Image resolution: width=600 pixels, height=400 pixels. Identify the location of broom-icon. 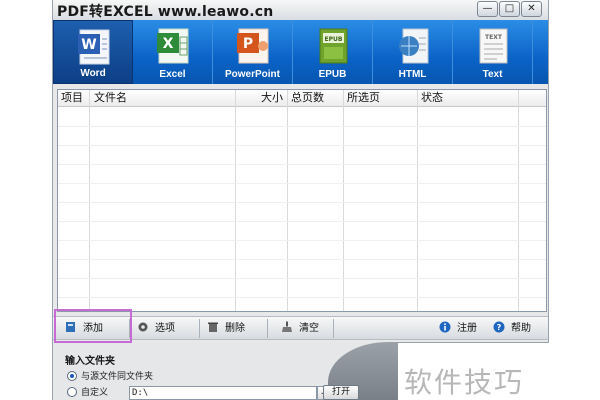
(287, 326).